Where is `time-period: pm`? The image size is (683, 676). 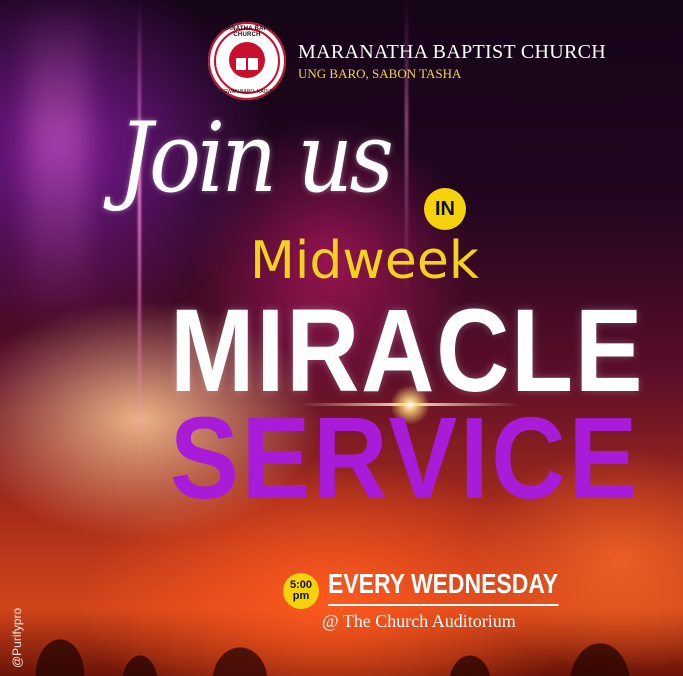 time-period: pm is located at coordinates (301, 596).